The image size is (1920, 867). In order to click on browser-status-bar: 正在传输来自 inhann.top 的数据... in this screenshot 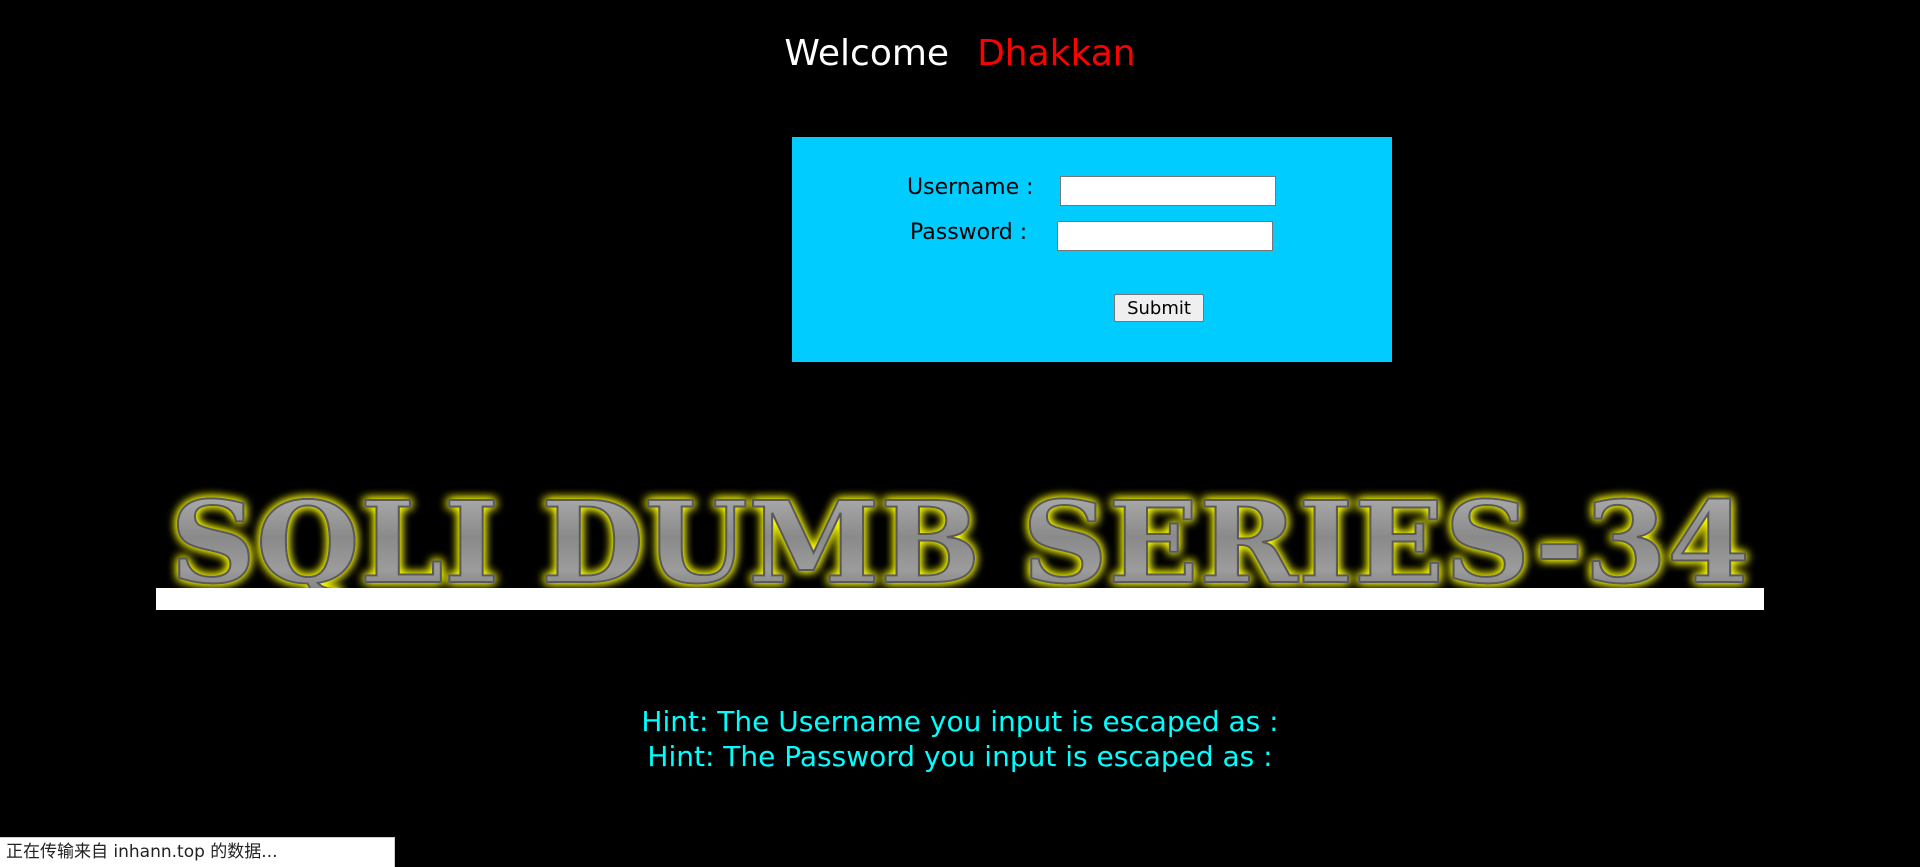, I will do `click(197, 852)`.